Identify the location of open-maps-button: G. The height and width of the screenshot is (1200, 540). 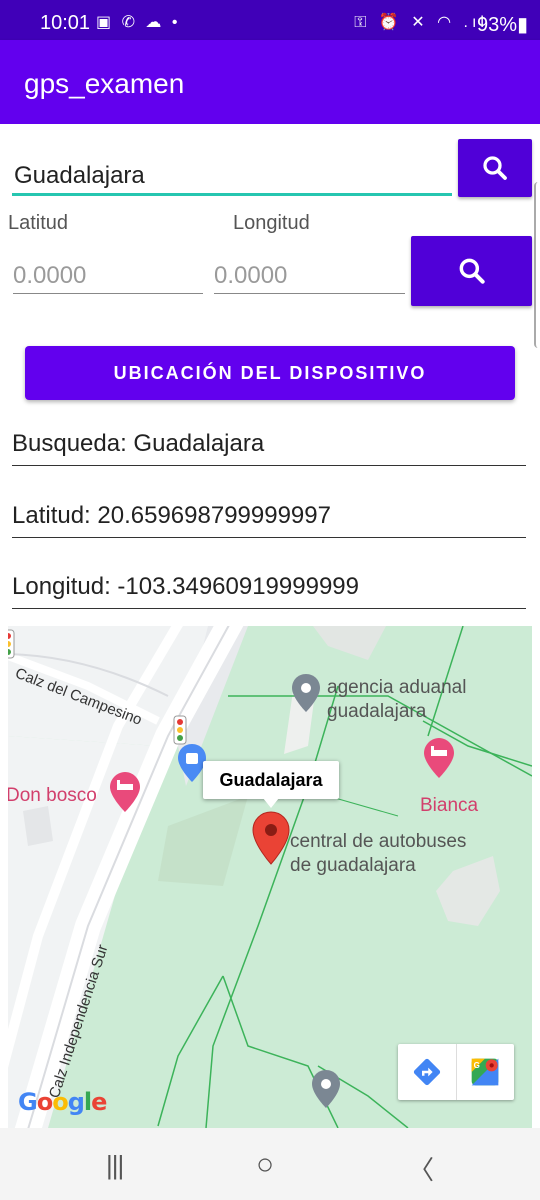
(485, 1072).